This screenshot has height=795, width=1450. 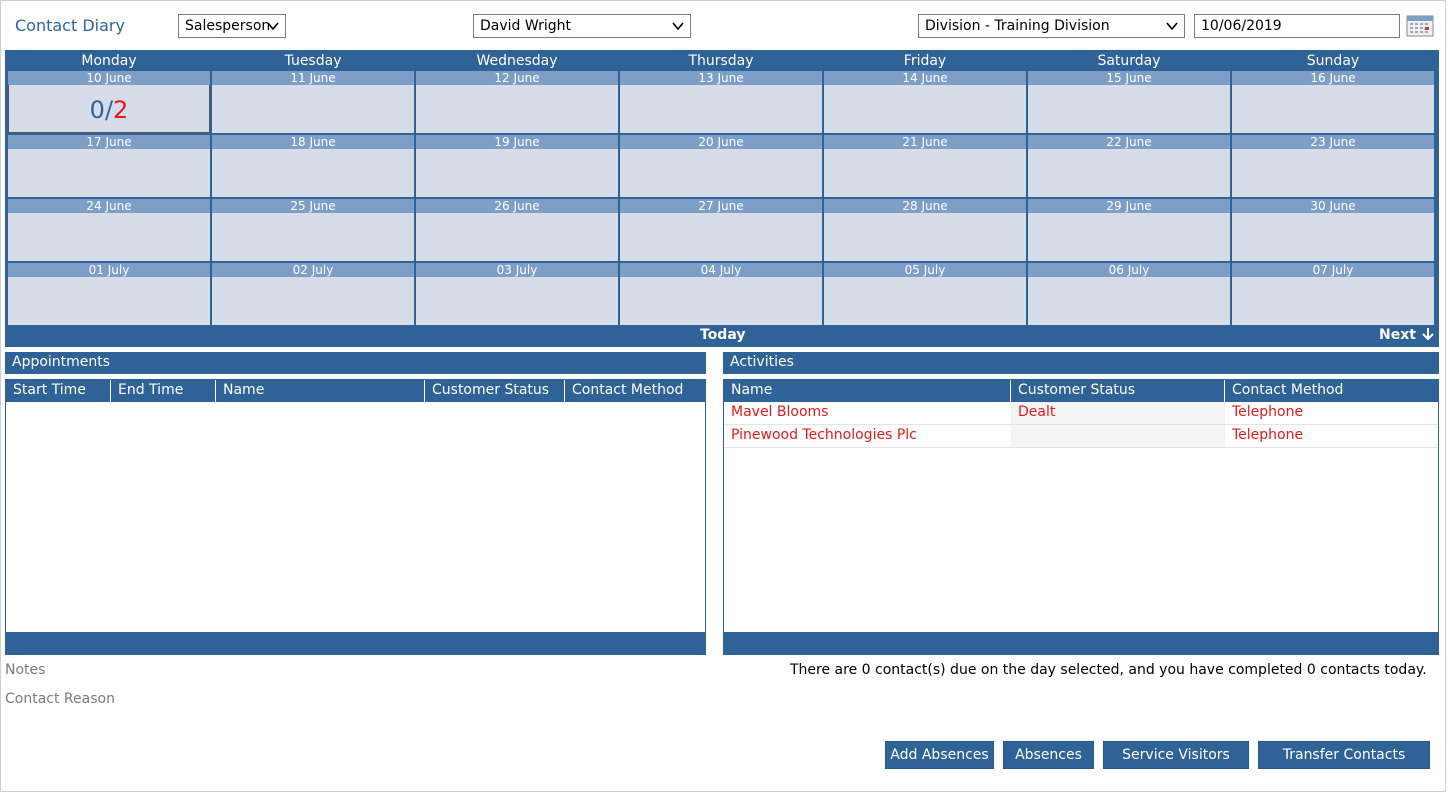 What do you see at coordinates (1397, 335) in the screenshot?
I see `next-label: Next` at bounding box center [1397, 335].